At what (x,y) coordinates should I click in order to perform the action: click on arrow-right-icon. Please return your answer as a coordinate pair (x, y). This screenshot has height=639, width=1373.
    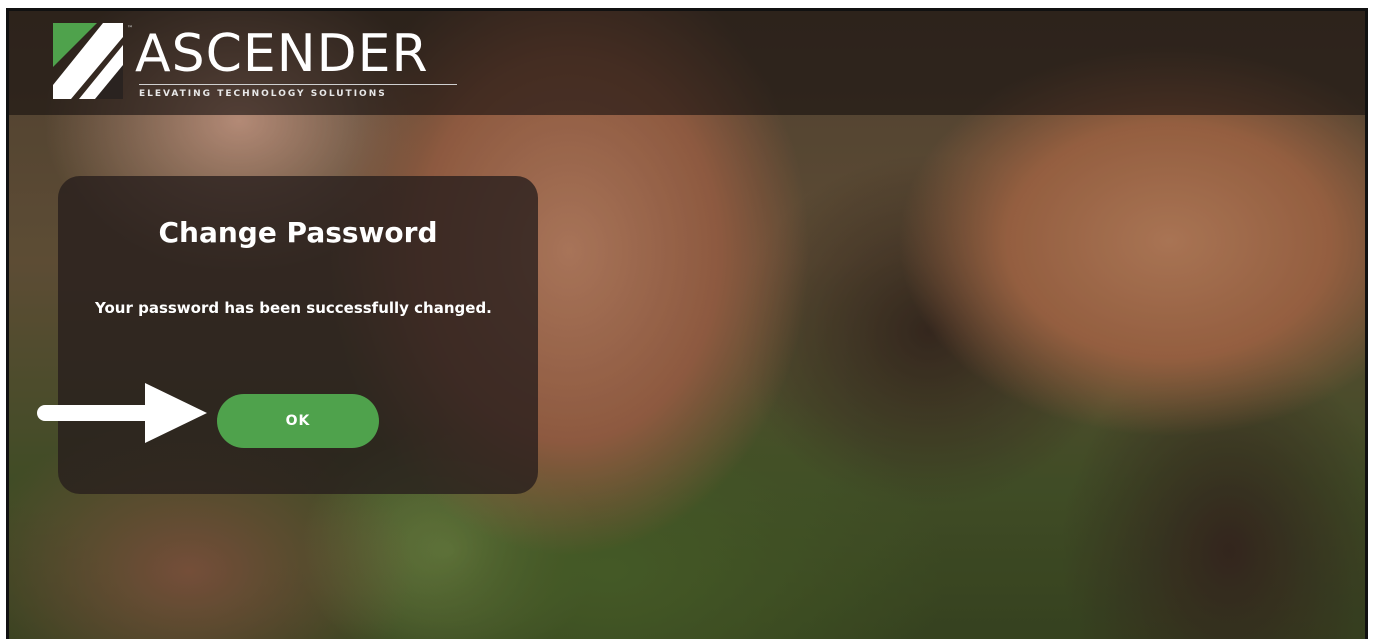
    Looking at the image, I should click on (122, 413).